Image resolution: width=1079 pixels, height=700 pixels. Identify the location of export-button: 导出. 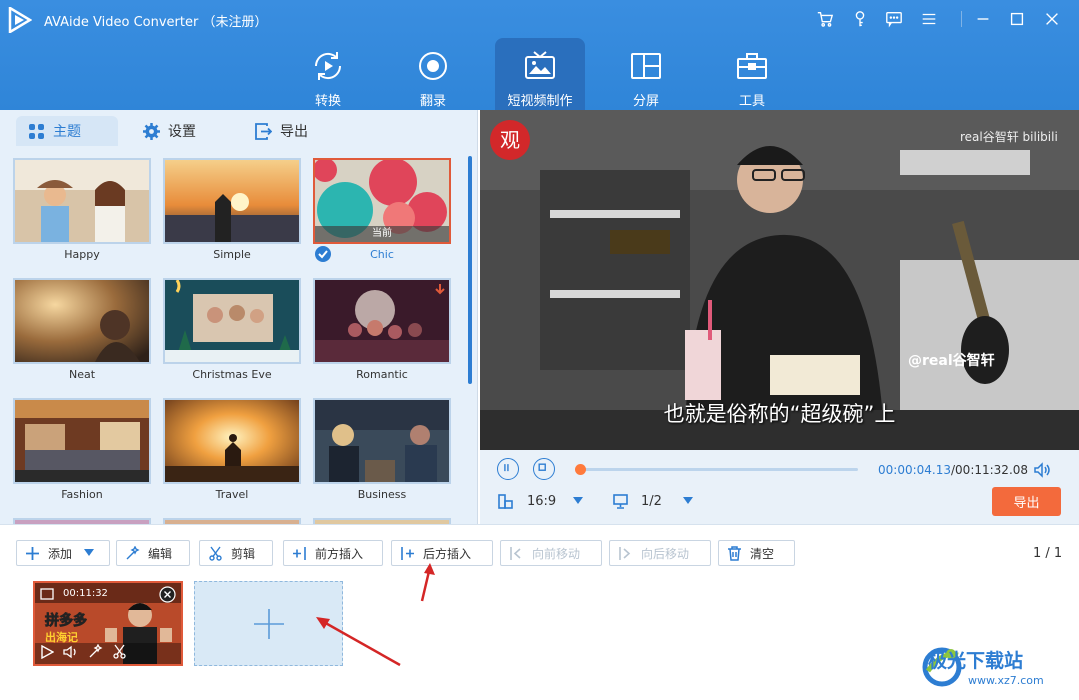
(1026, 501).